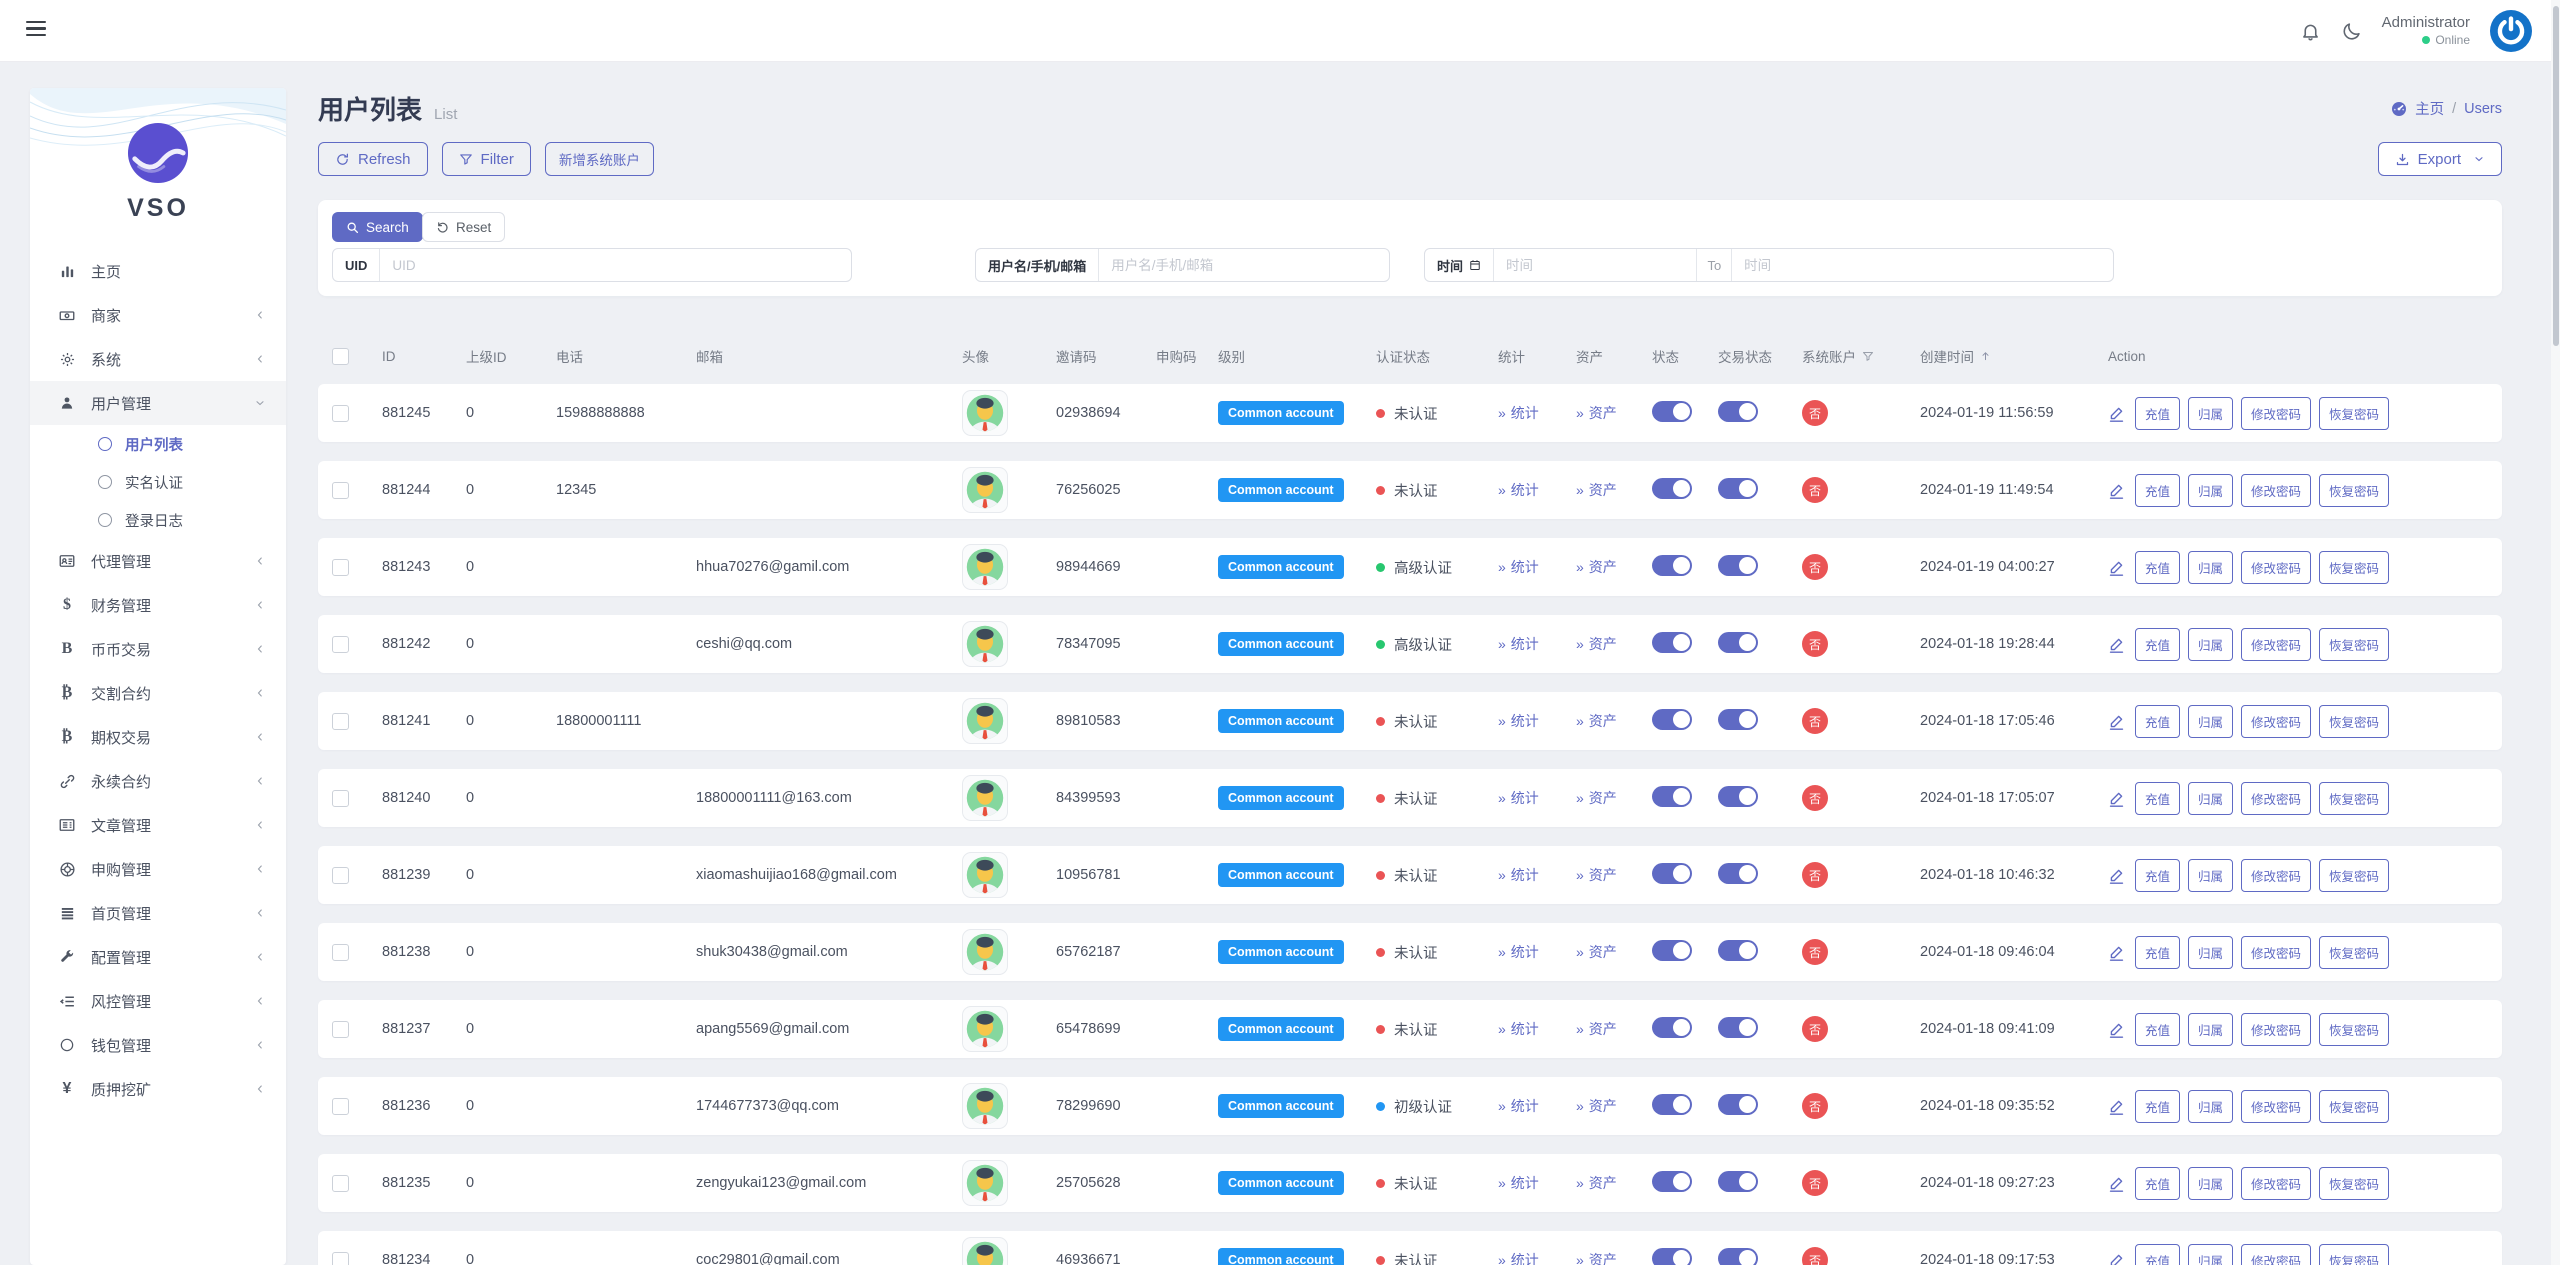  I want to click on page-scrollbar, so click(2555, 632).